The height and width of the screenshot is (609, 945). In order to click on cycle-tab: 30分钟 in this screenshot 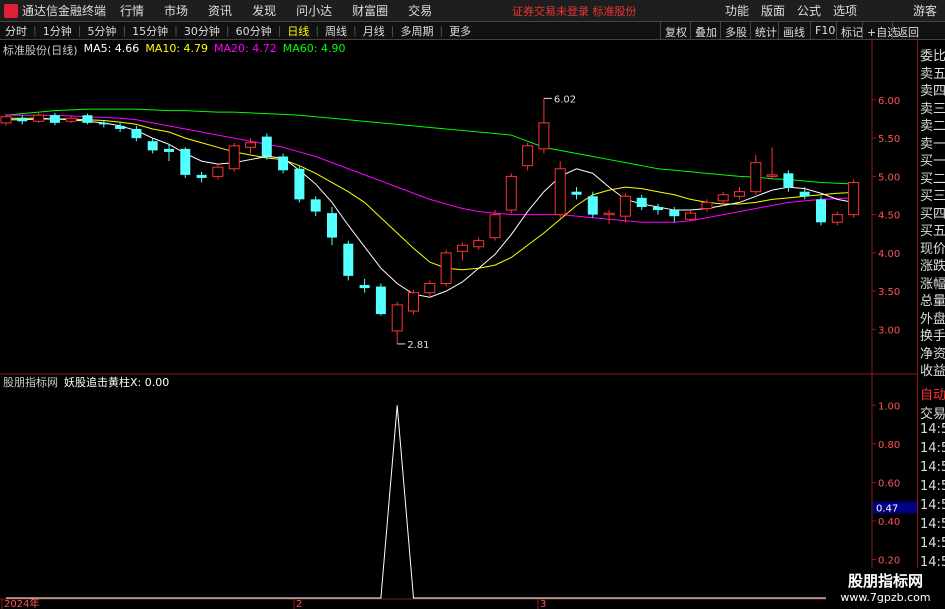, I will do `click(202, 31)`.